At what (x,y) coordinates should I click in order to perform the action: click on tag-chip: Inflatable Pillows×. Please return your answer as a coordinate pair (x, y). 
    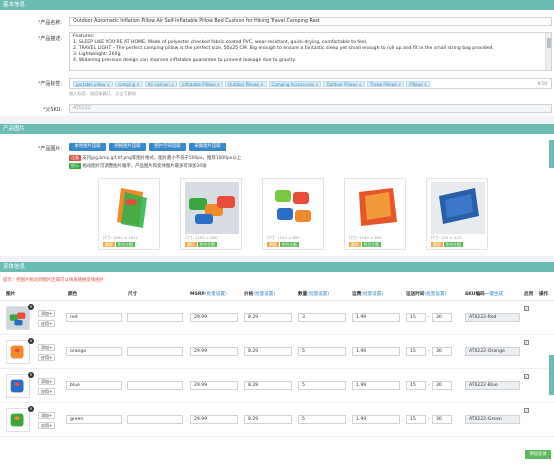
    Looking at the image, I should click on (201, 84).